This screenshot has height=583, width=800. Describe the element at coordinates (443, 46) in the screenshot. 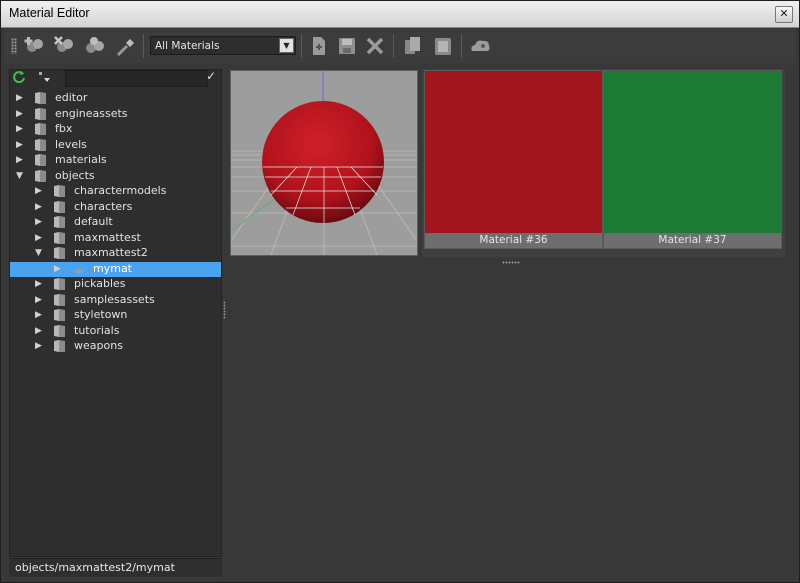

I see `paste-icon` at that location.